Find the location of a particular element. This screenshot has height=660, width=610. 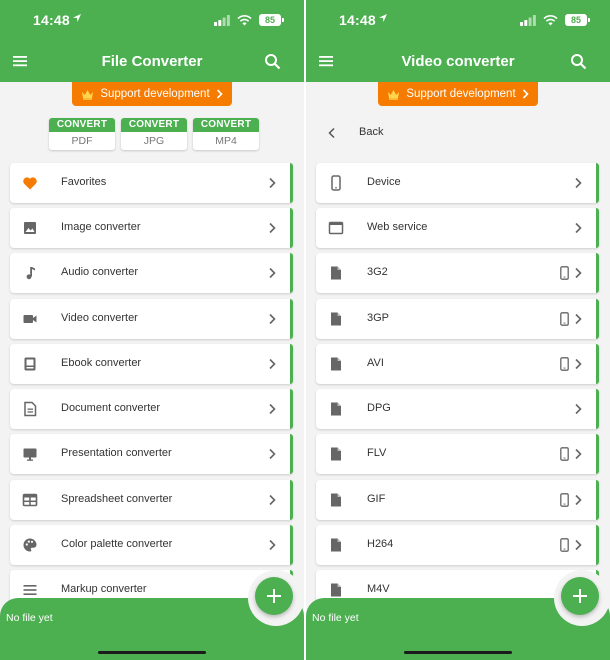

list-item-format-h264: H264 is located at coordinates (457, 545).